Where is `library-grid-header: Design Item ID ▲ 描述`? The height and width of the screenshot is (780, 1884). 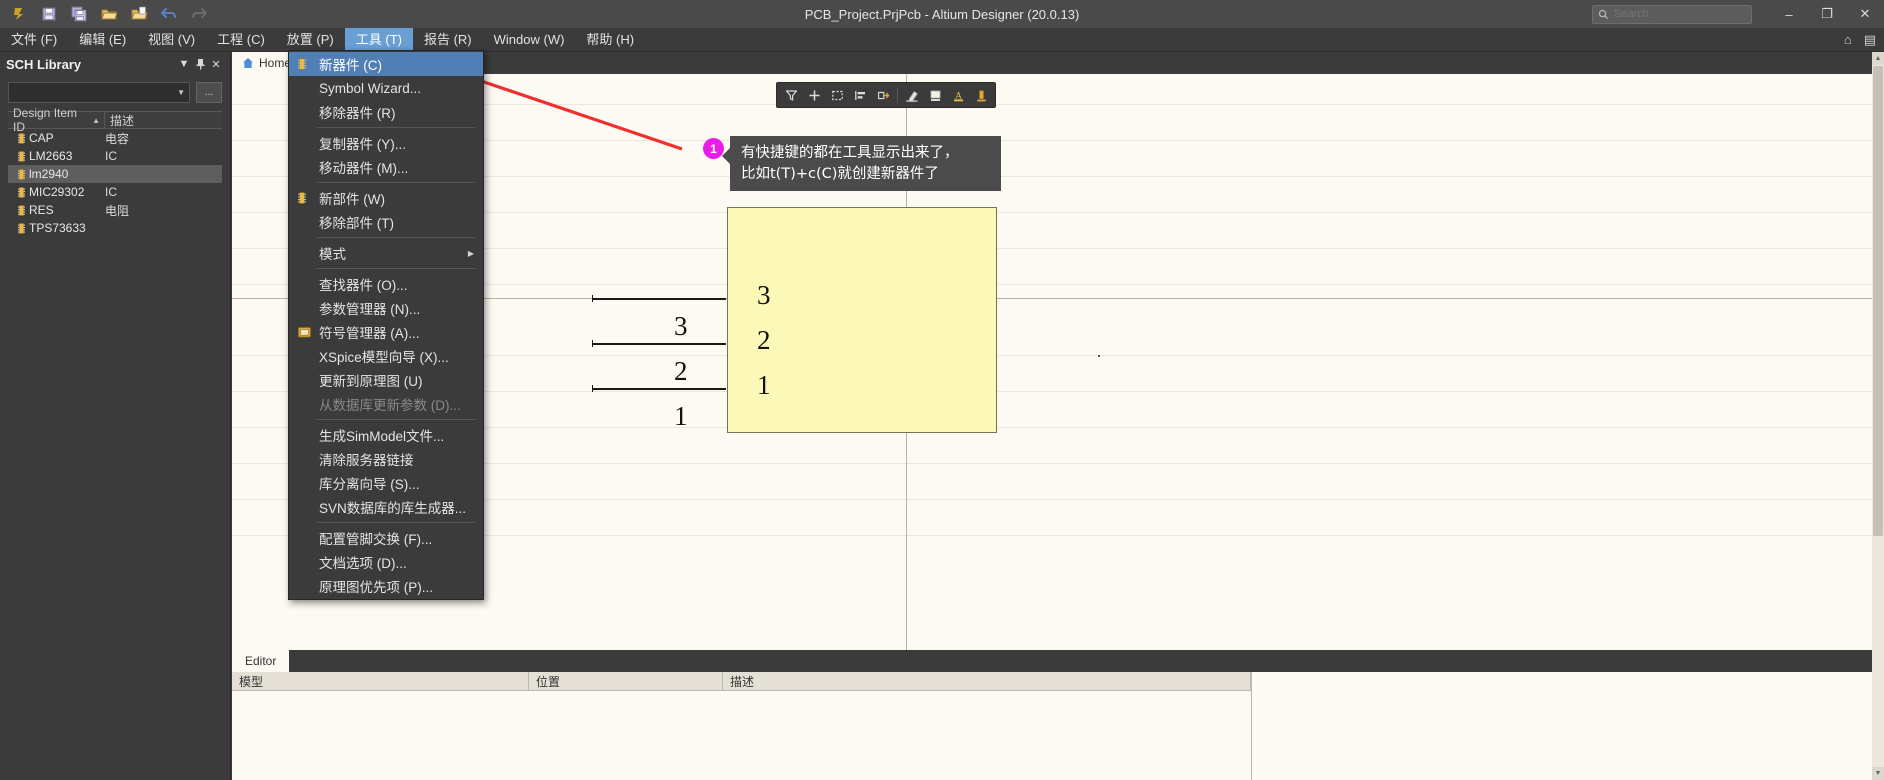 library-grid-header: Design Item ID ▲ 描述 is located at coordinates (115, 120).